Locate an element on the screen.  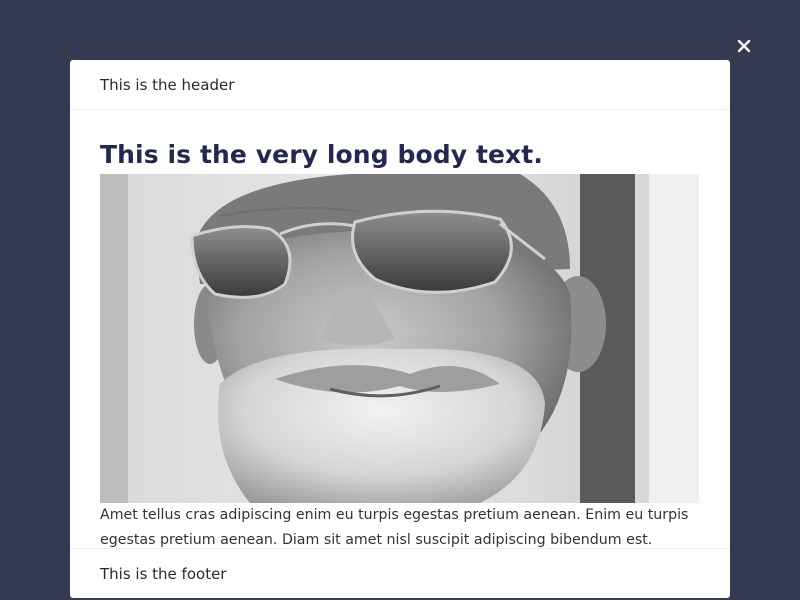
close-button is located at coordinates (744, 46).